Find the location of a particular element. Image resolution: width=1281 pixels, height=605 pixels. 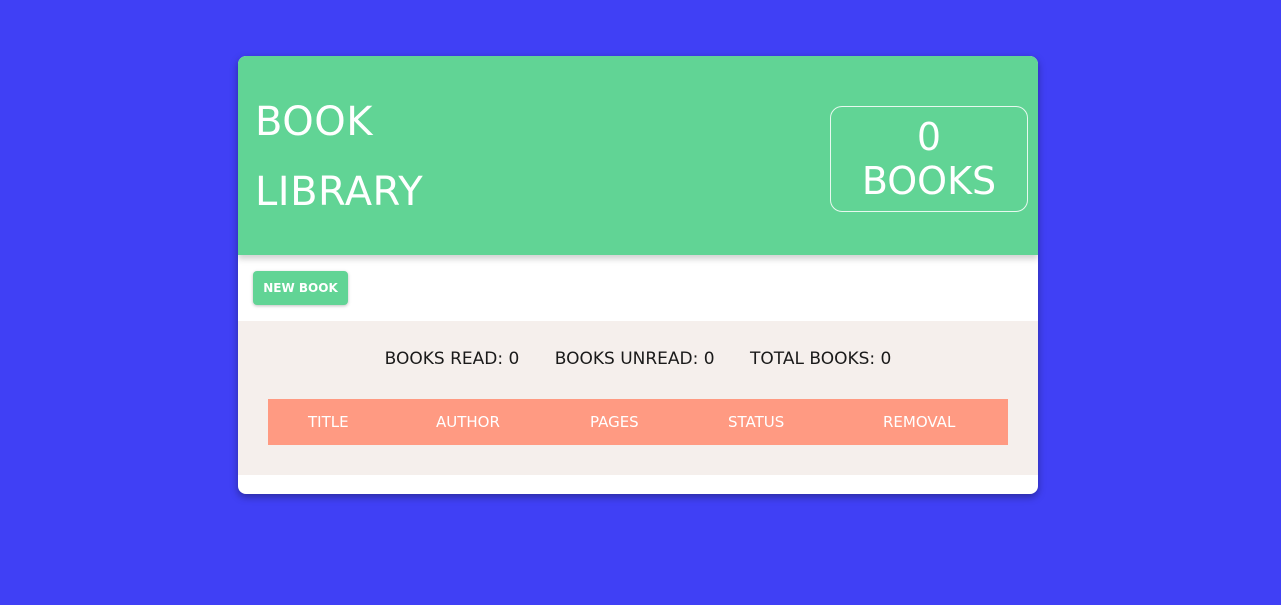

page-title-line-2: LIBRARY is located at coordinates (339, 192).